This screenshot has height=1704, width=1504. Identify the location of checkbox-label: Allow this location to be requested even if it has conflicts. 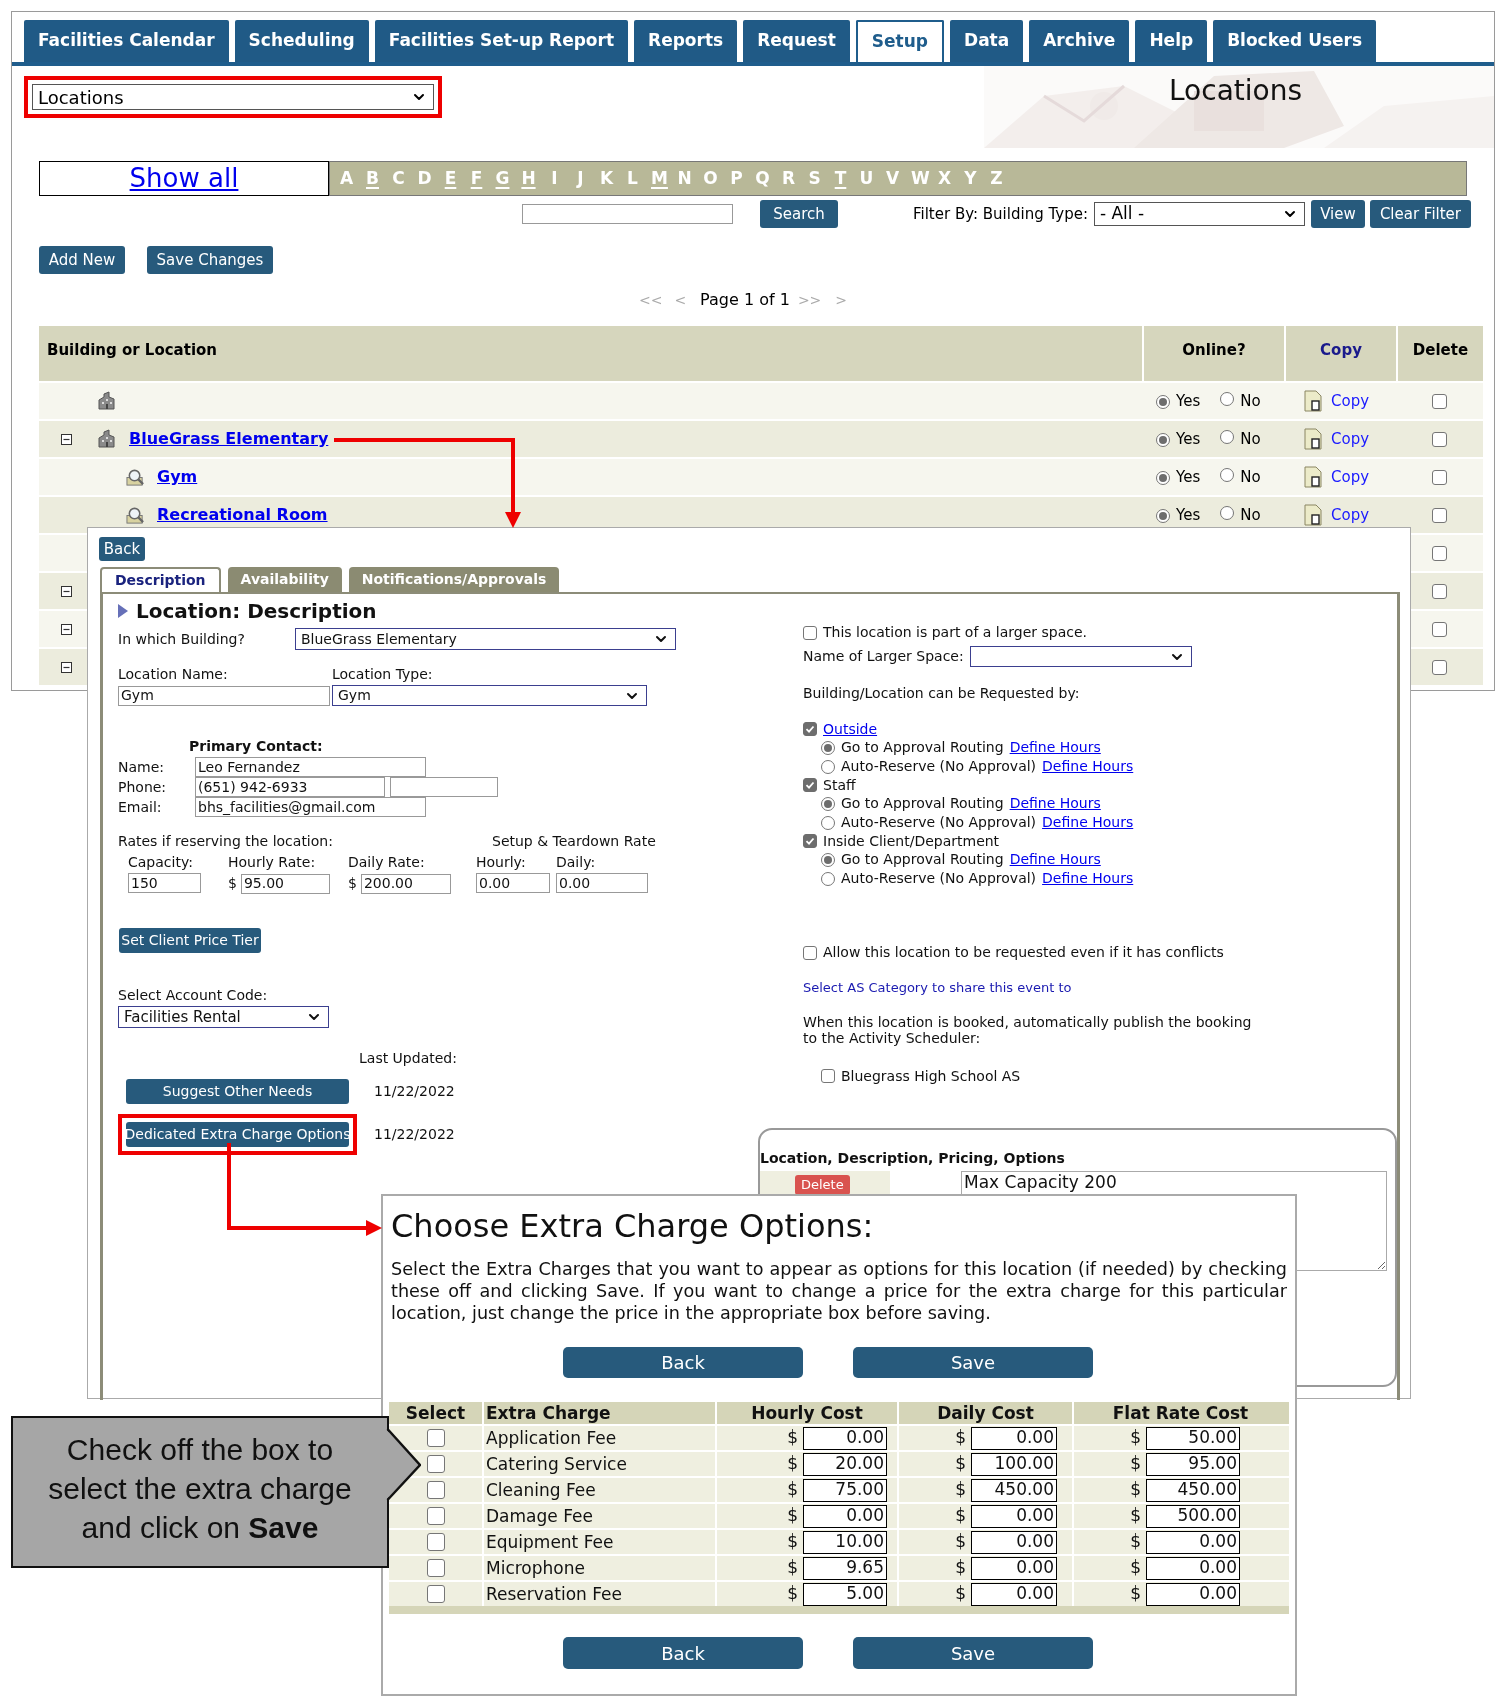
(1023, 952).